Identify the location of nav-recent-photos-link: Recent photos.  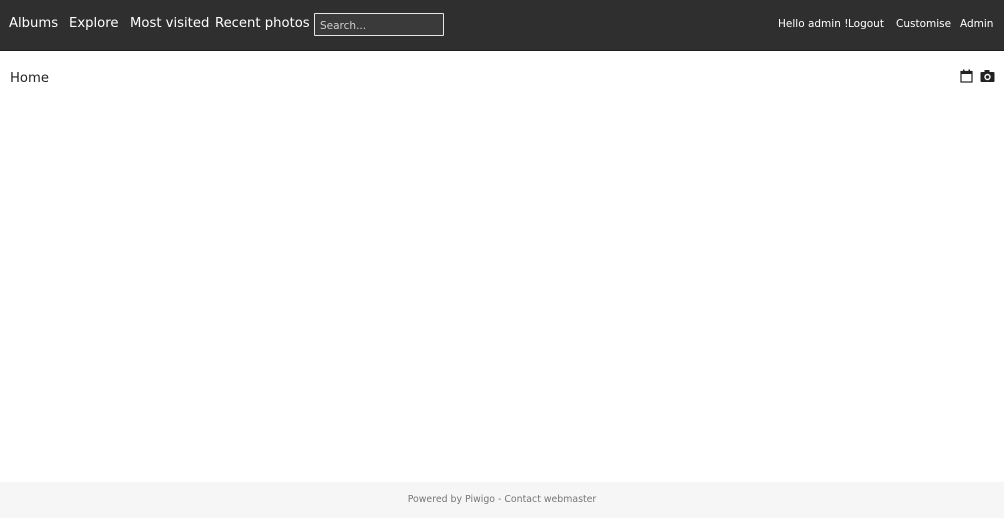
(262, 24).